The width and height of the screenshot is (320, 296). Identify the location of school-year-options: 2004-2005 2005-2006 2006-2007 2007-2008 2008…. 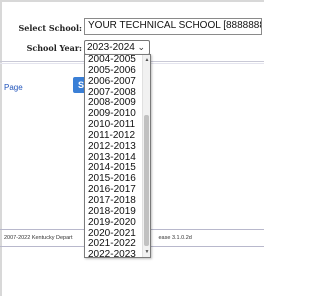
(113, 156).